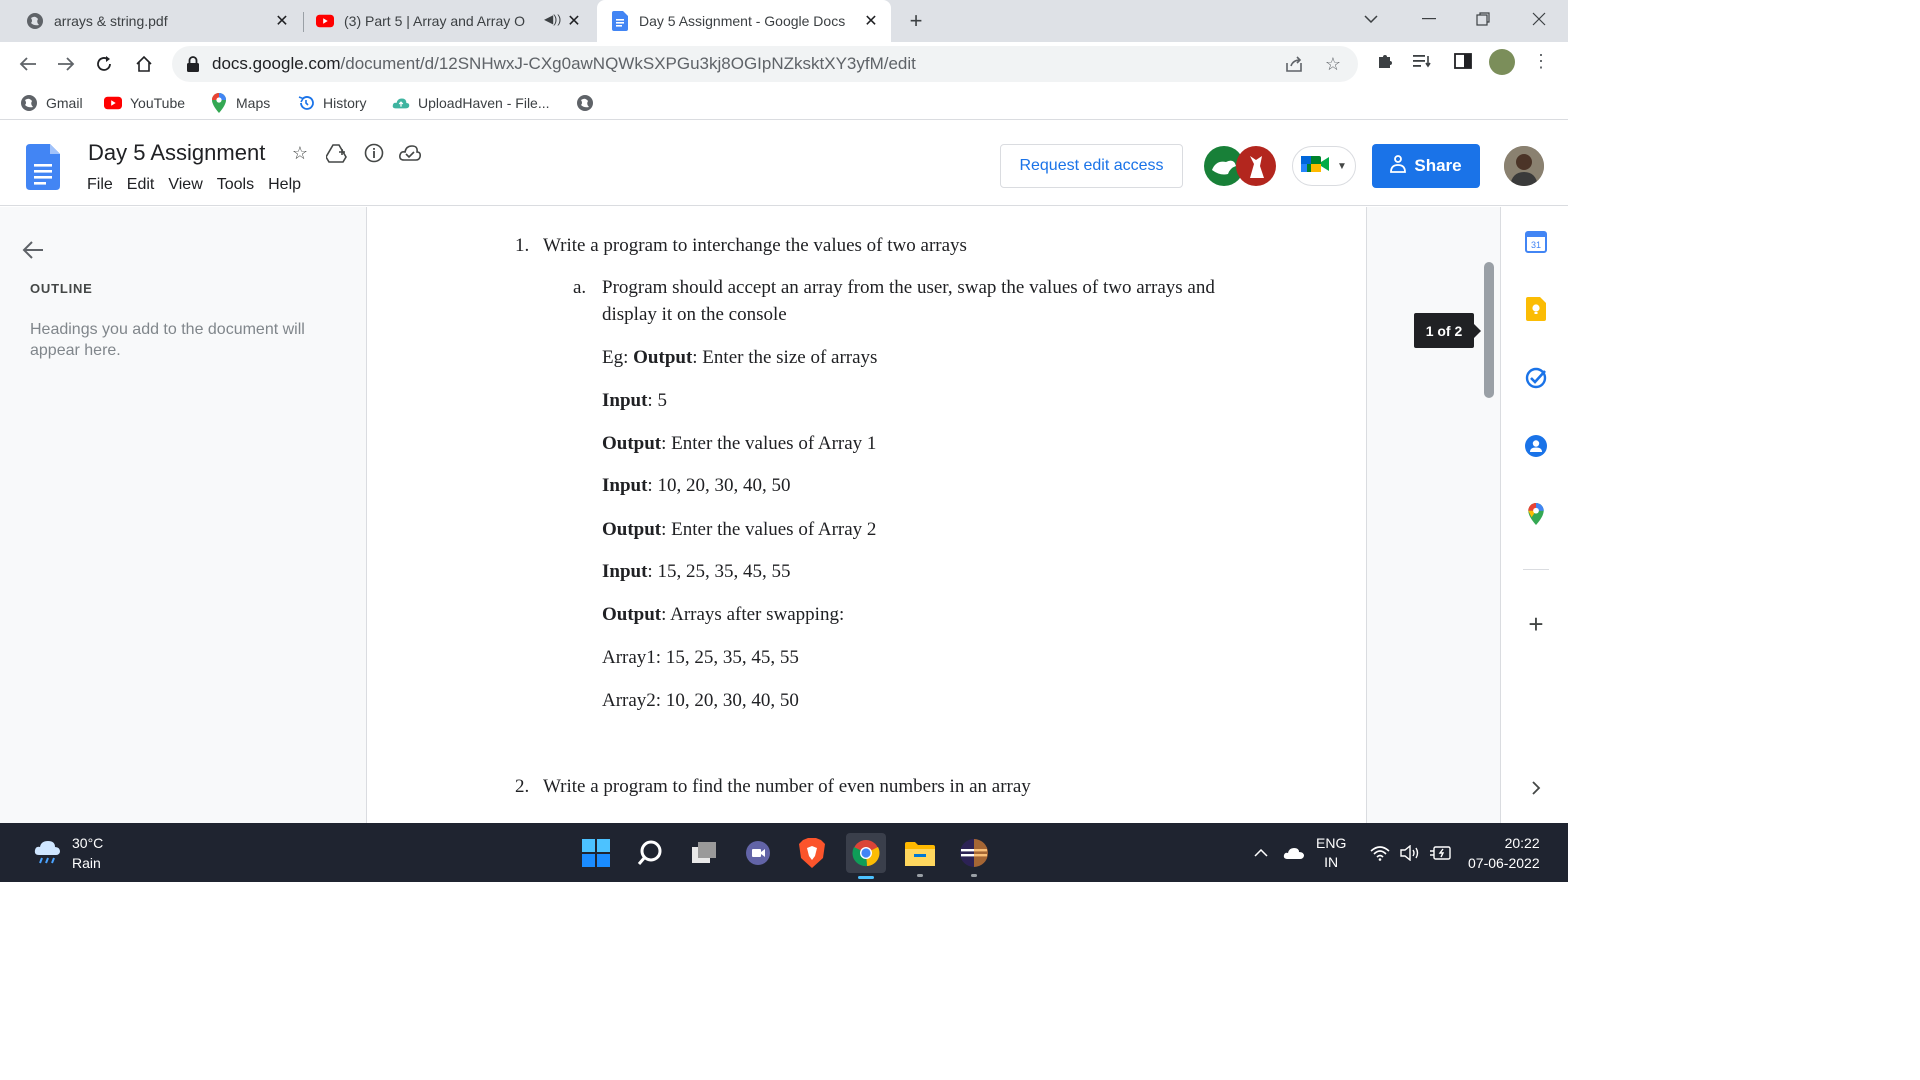  I want to click on clock-date: 07-06-2022, so click(1504, 862).